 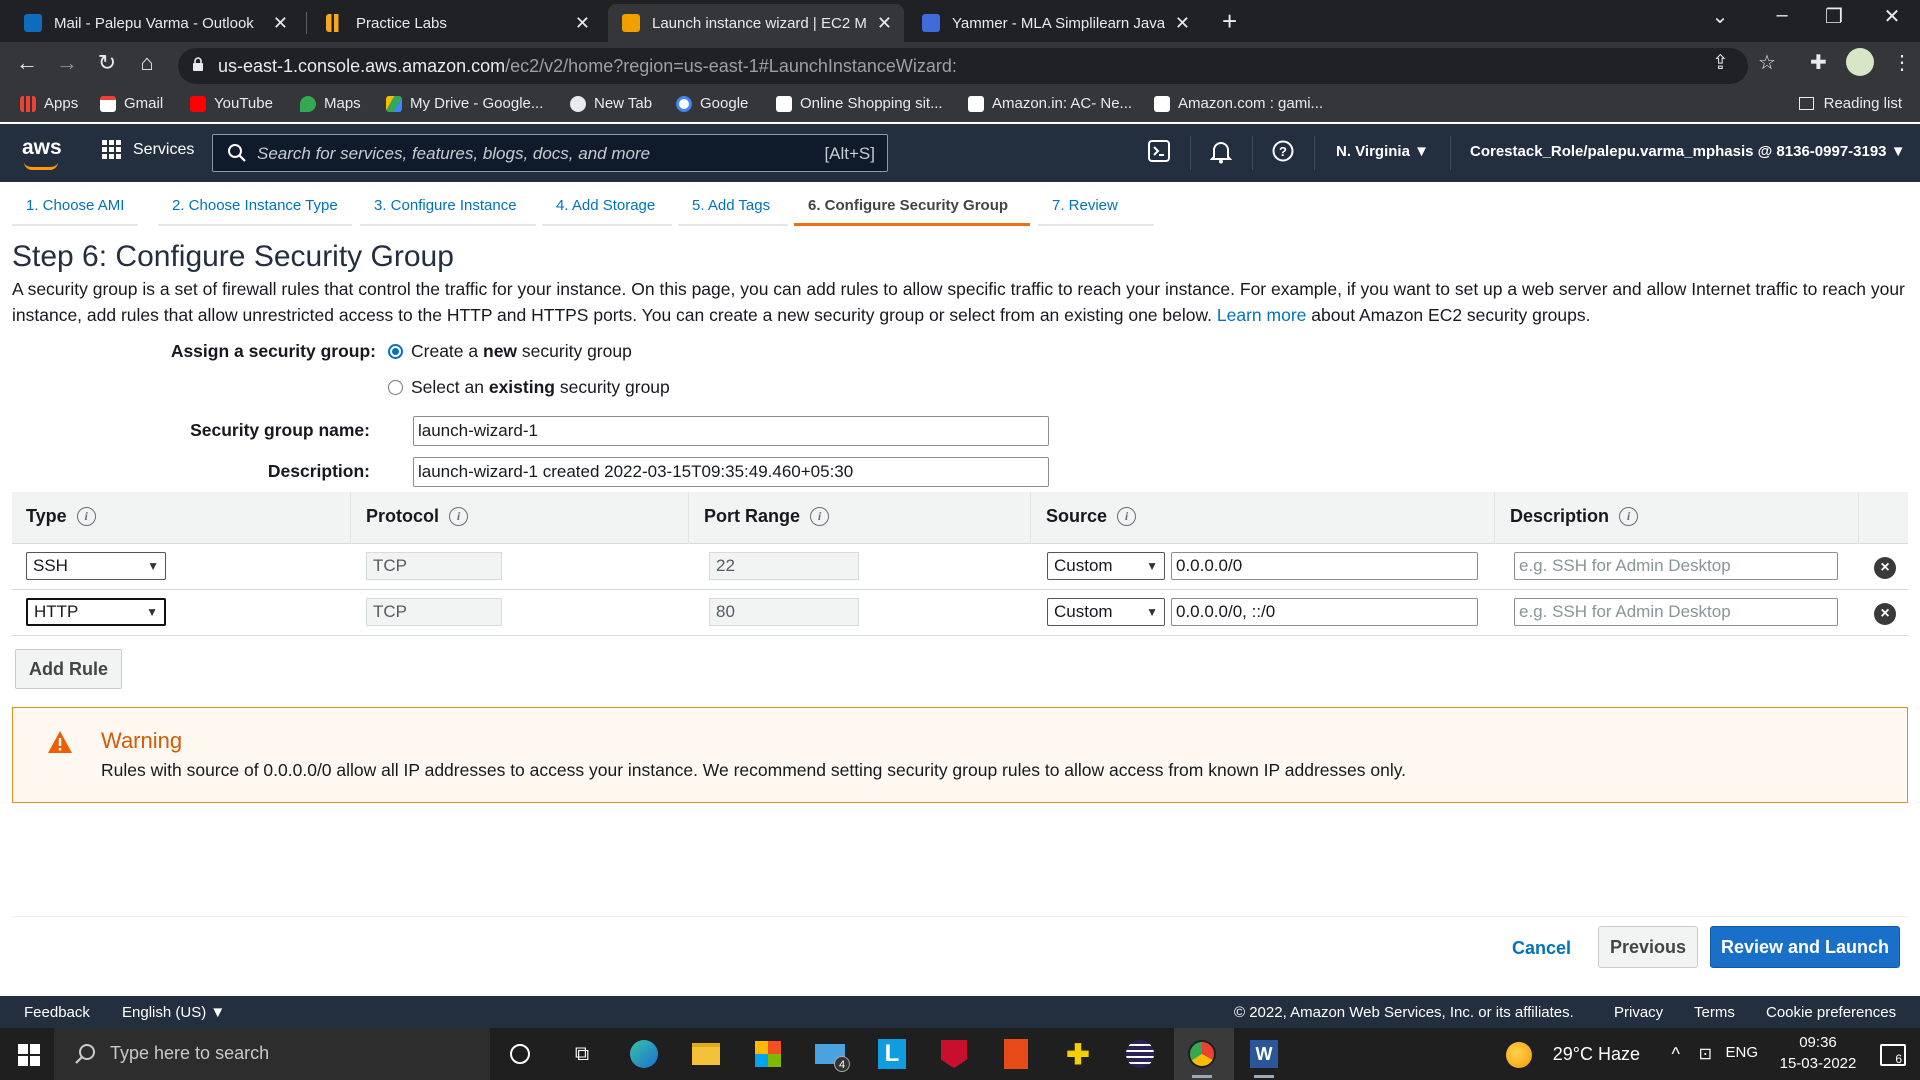 What do you see at coordinates (395, 351) in the screenshot?
I see `radio-checked-icon` at bounding box center [395, 351].